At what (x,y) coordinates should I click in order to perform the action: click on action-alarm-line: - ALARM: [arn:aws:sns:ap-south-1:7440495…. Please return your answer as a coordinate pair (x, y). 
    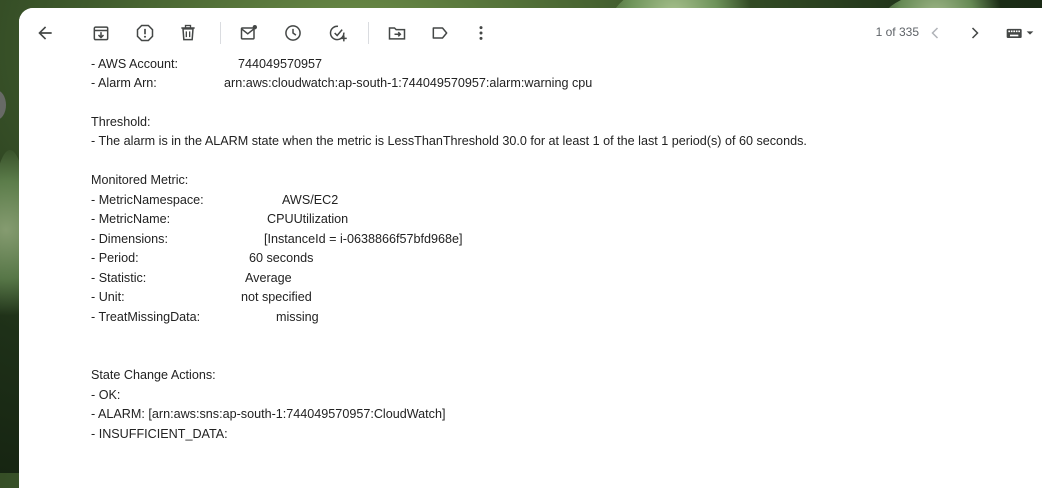
    Looking at the image, I should click on (268, 414).